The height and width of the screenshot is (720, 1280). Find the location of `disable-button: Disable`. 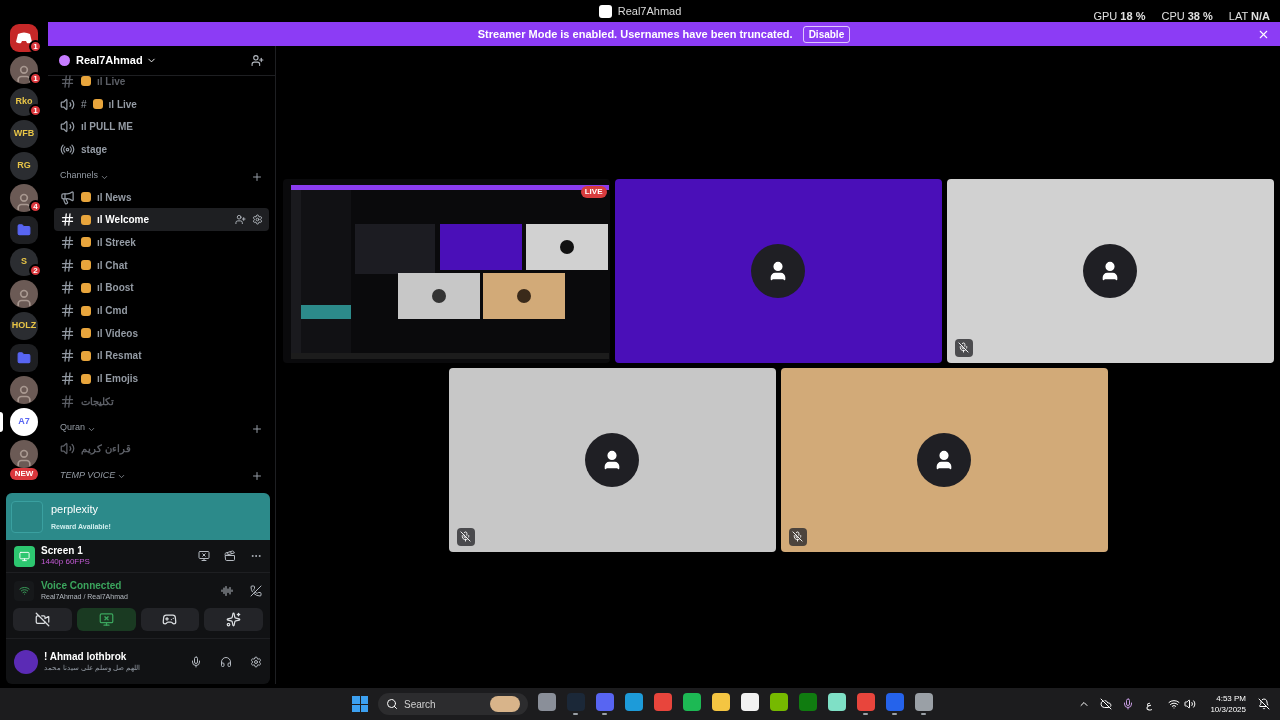

disable-button: Disable is located at coordinates (826, 34).